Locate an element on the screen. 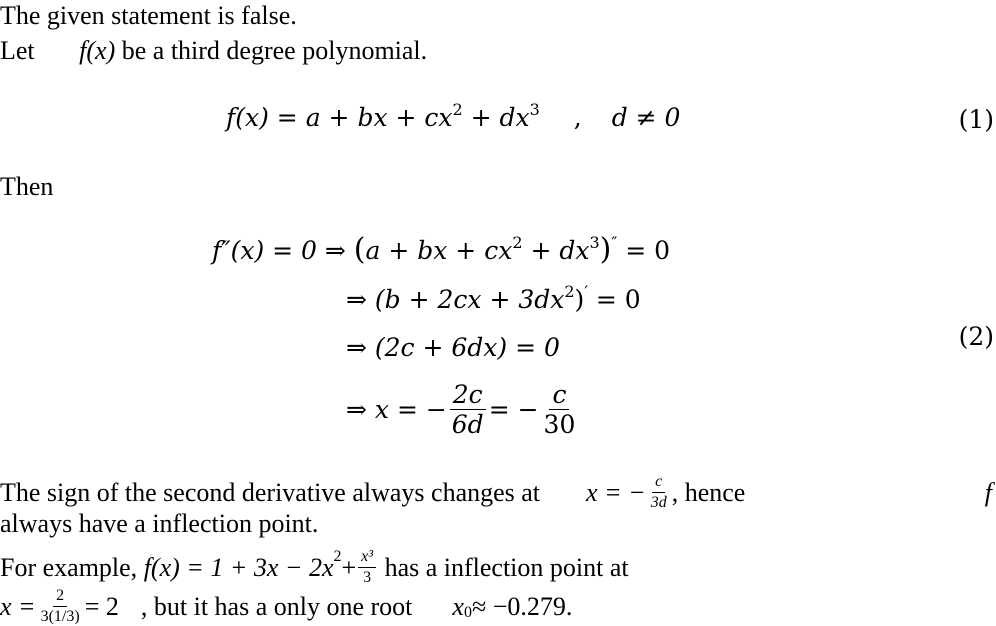 The height and width of the screenshot is (626, 996). fraction-2-over-3-third: 2 3(1/3) is located at coordinates (60, 606).